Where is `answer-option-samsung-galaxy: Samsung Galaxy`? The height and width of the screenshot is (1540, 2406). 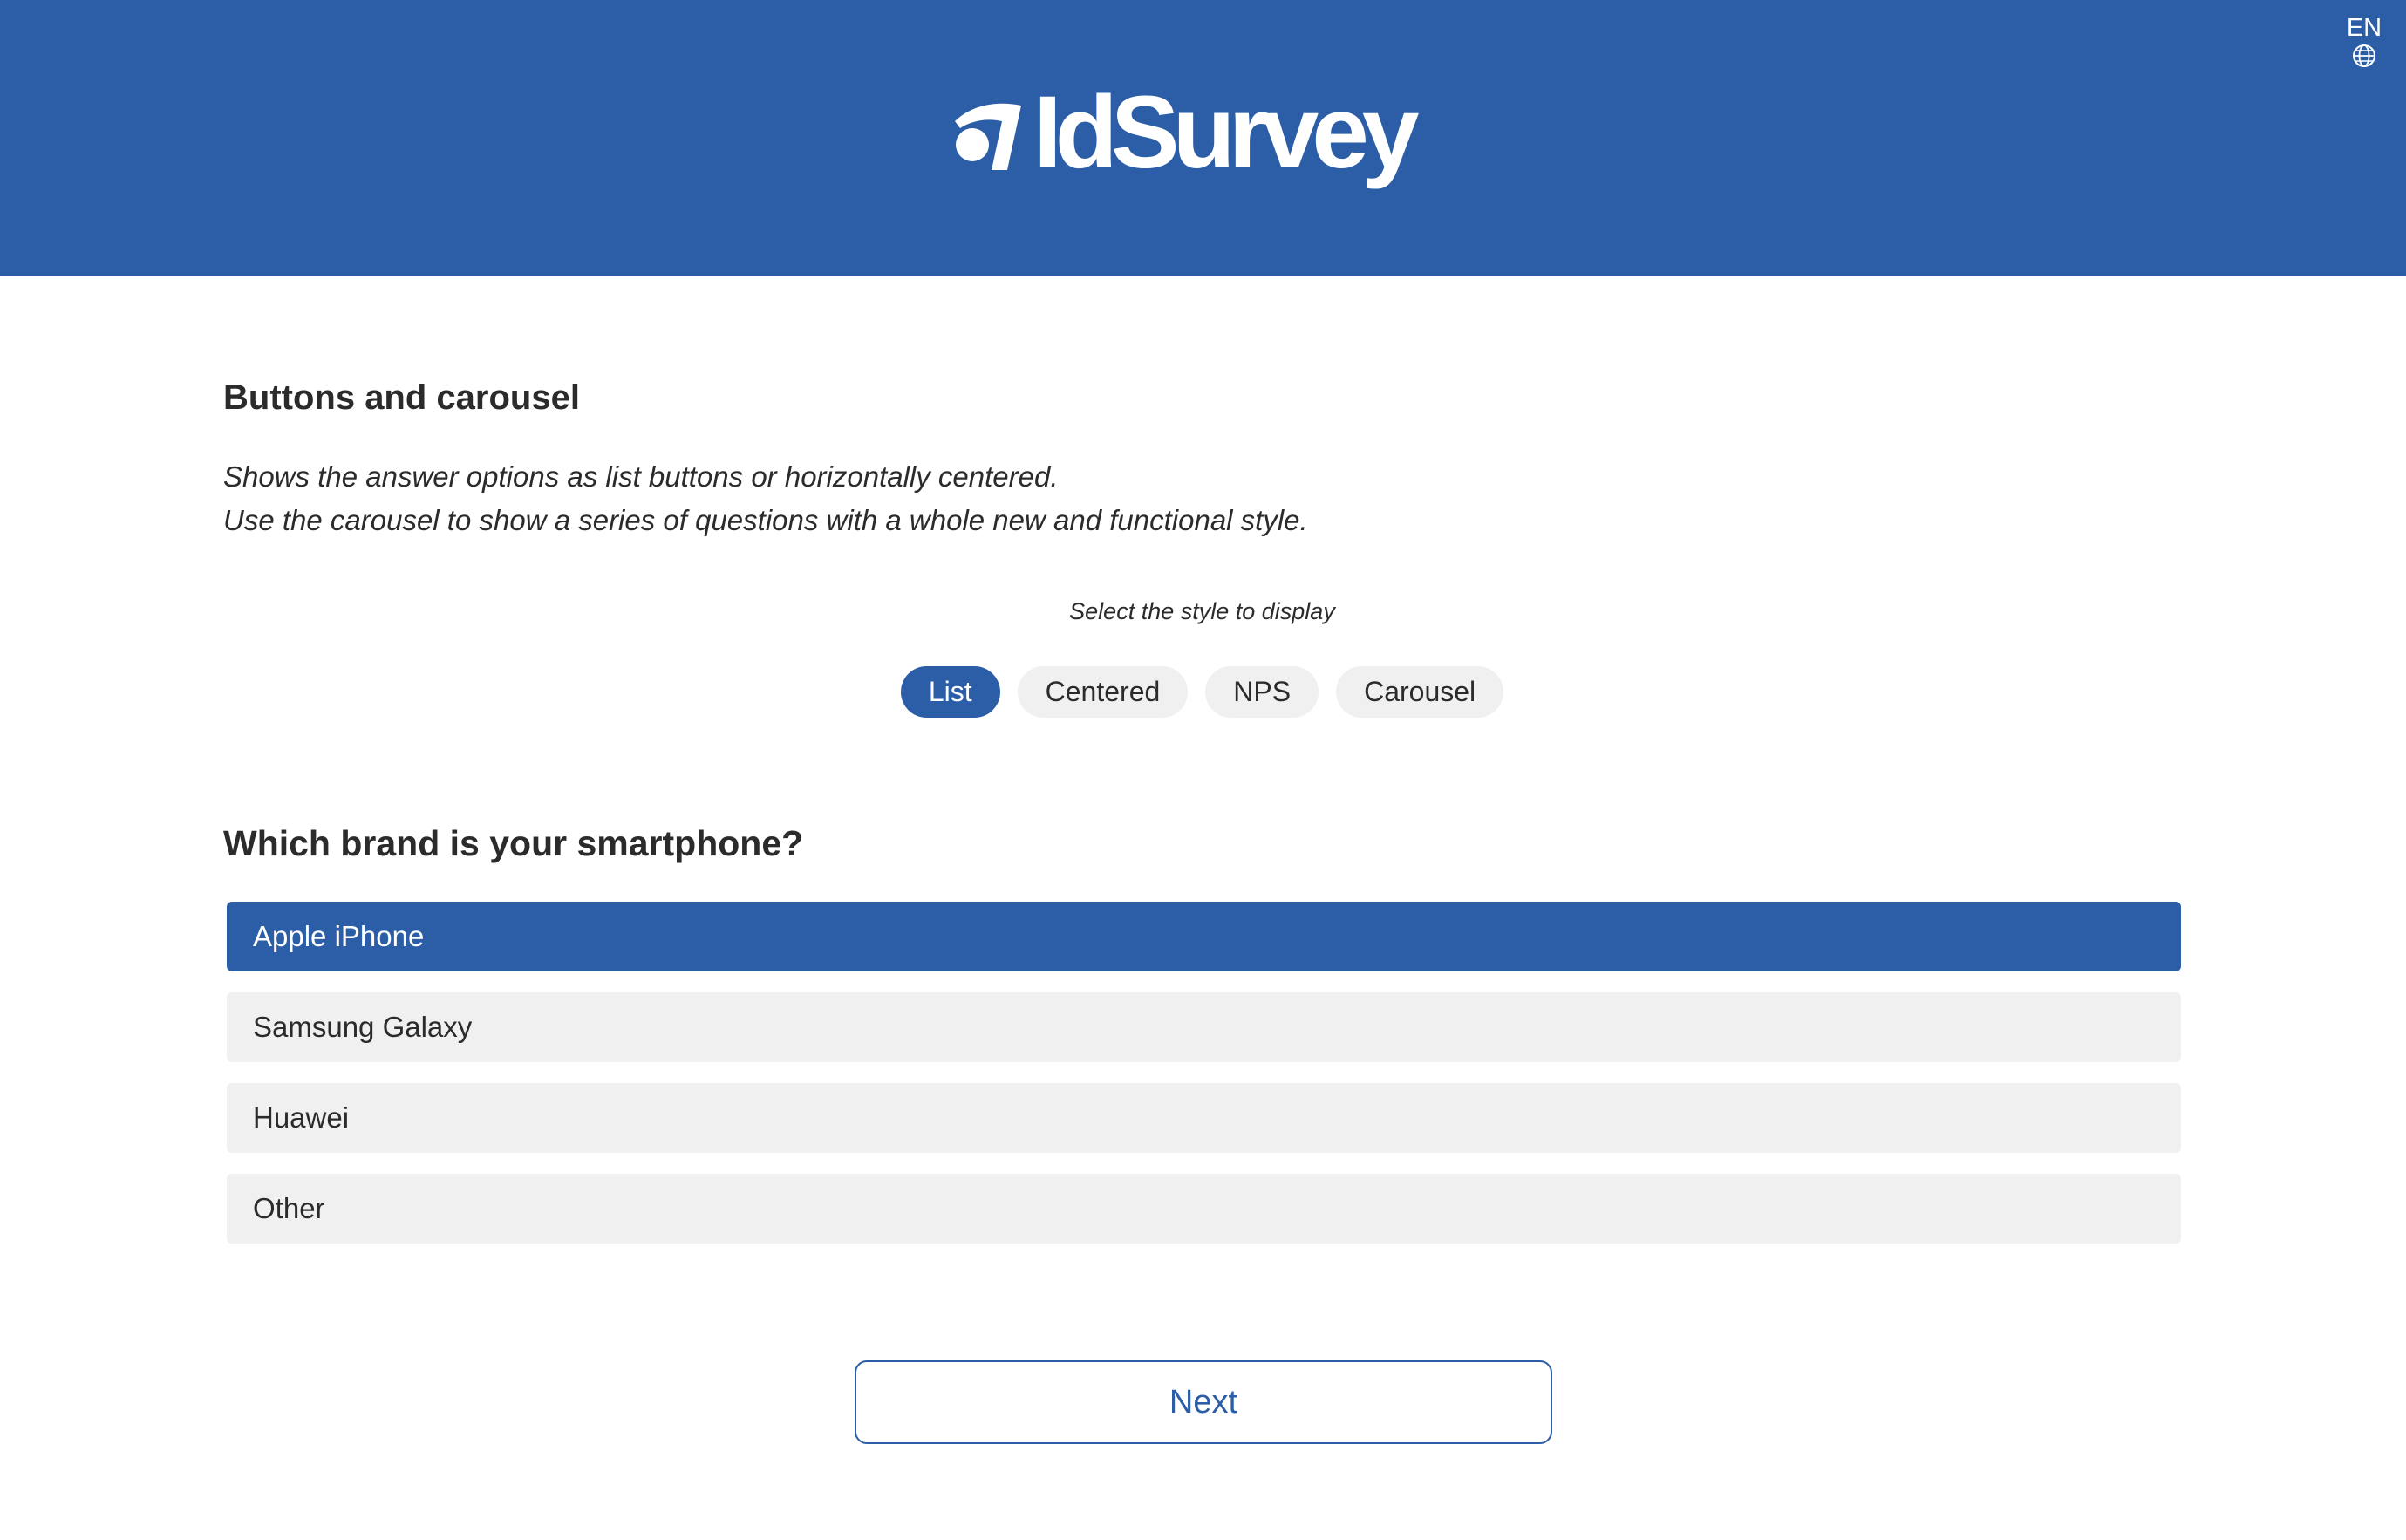
answer-option-samsung-galaxy: Samsung Galaxy is located at coordinates (1204, 1027).